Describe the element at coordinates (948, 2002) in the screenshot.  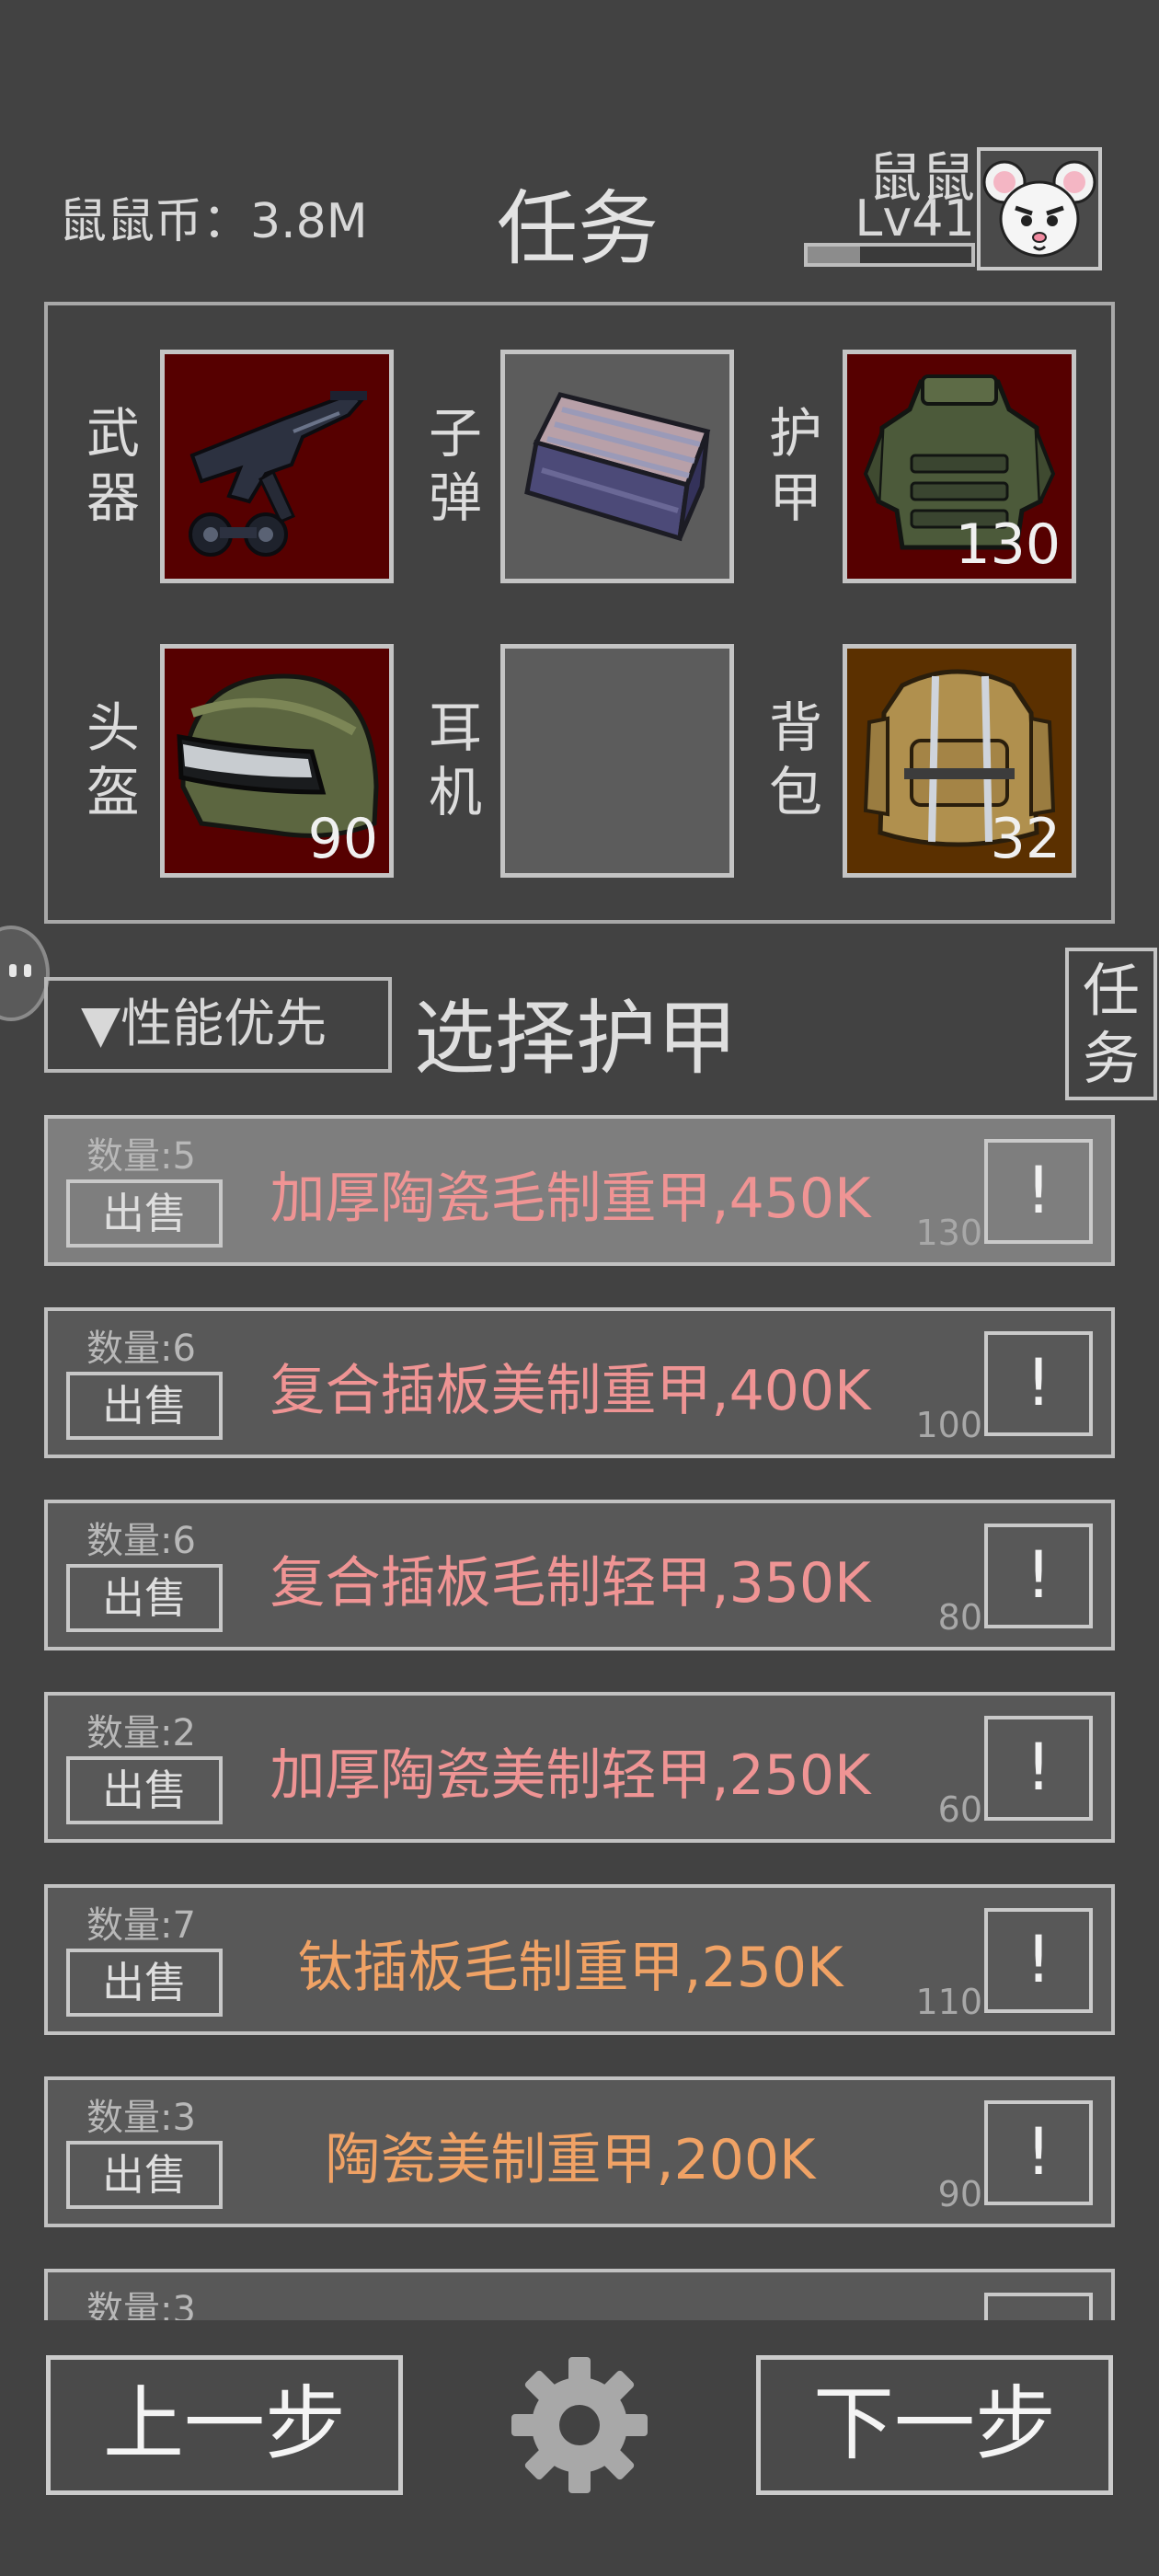
I see `item-armor-value: 110` at that location.